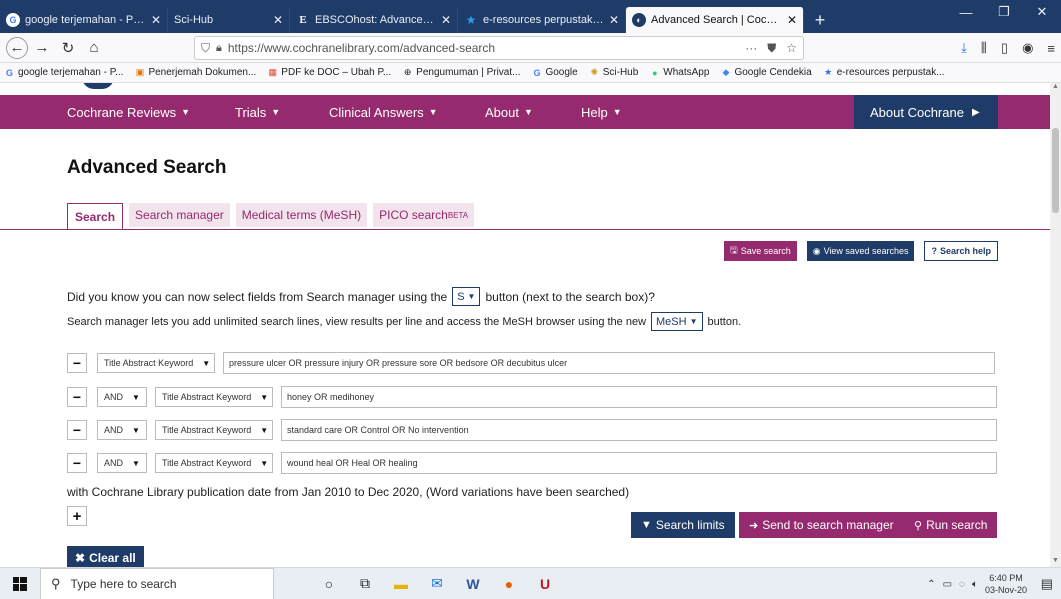 The image size is (1061, 599). What do you see at coordinates (554, 72) in the screenshot?
I see `bookmark-item: G Google` at bounding box center [554, 72].